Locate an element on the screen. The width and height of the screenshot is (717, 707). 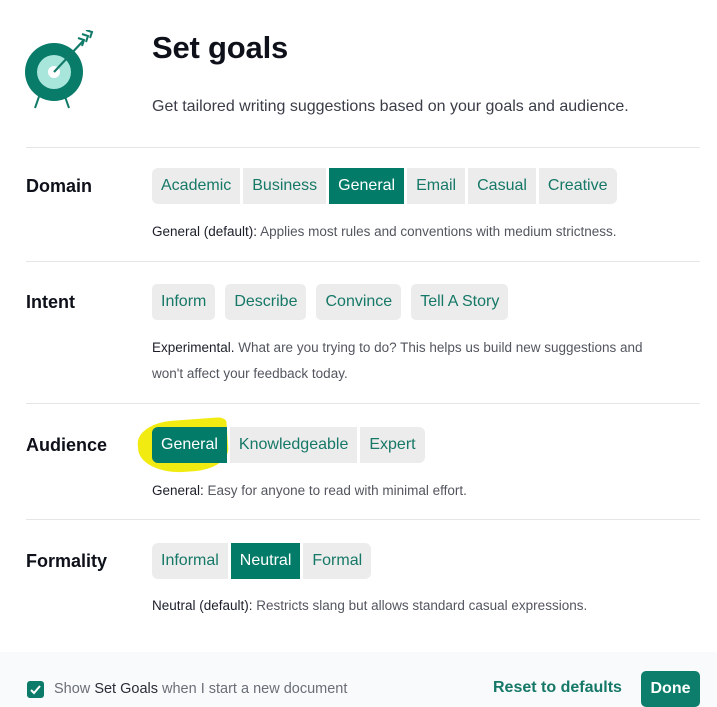
label-strong: Set Goals is located at coordinates (126, 689).